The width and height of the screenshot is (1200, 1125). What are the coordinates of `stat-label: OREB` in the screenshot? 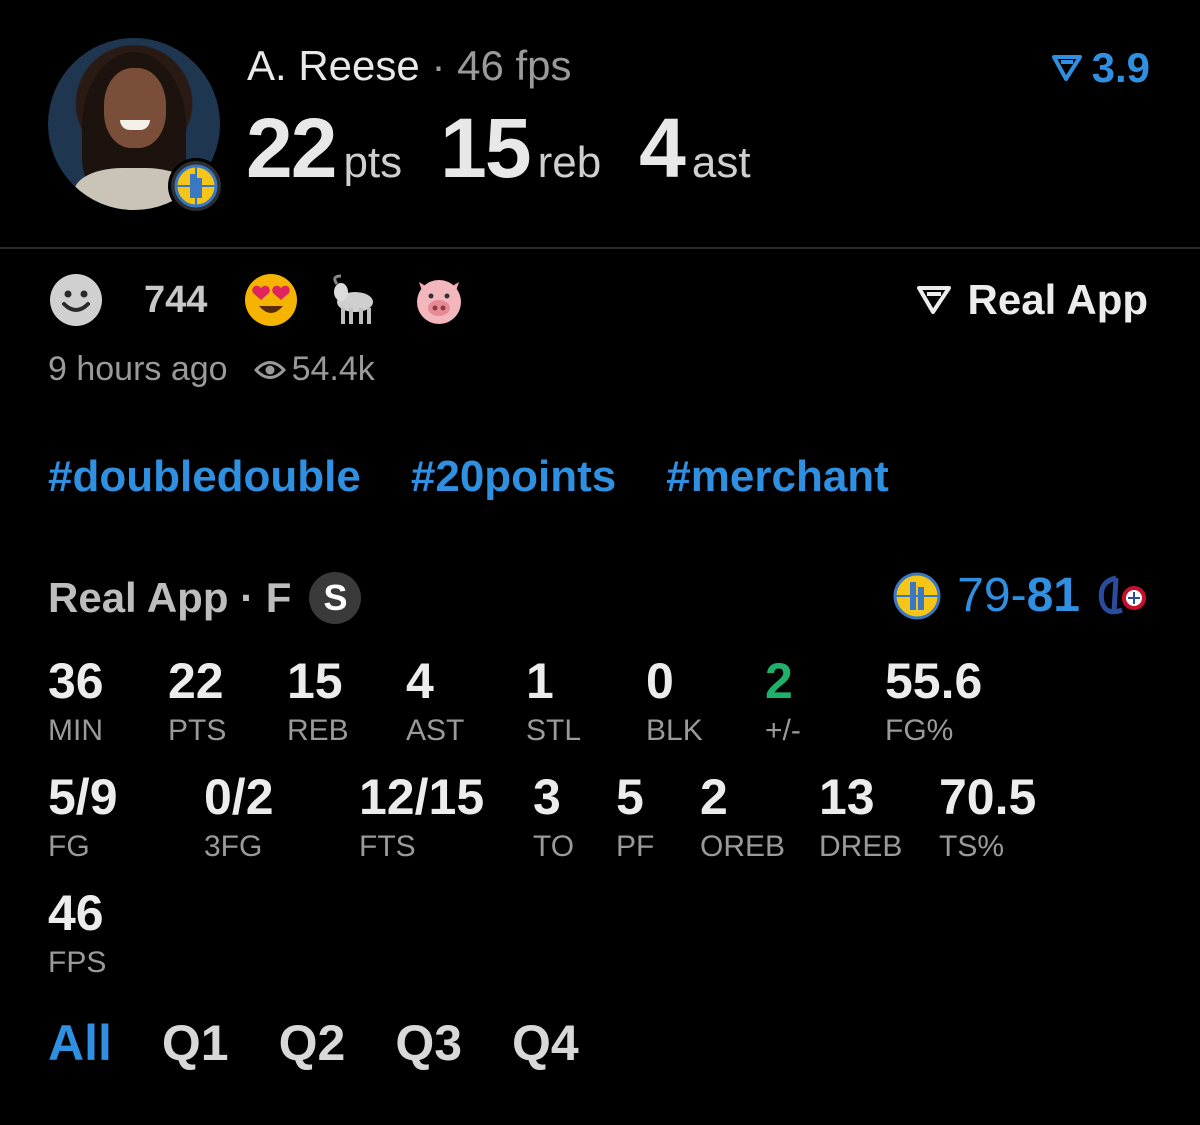 It's located at (743, 846).